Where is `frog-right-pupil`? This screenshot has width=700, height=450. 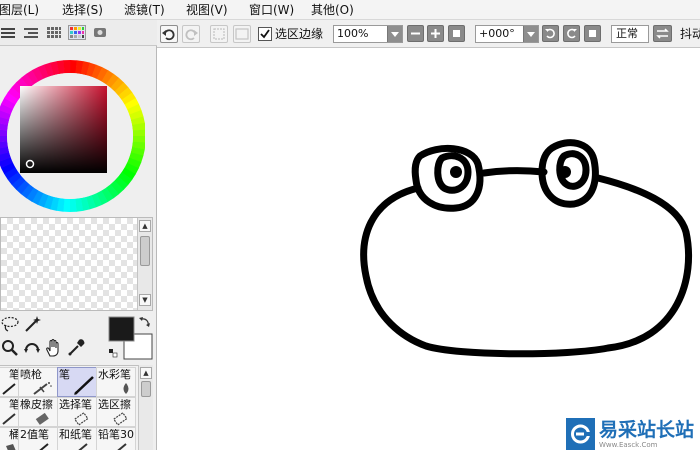 frog-right-pupil is located at coordinates (565, 172).